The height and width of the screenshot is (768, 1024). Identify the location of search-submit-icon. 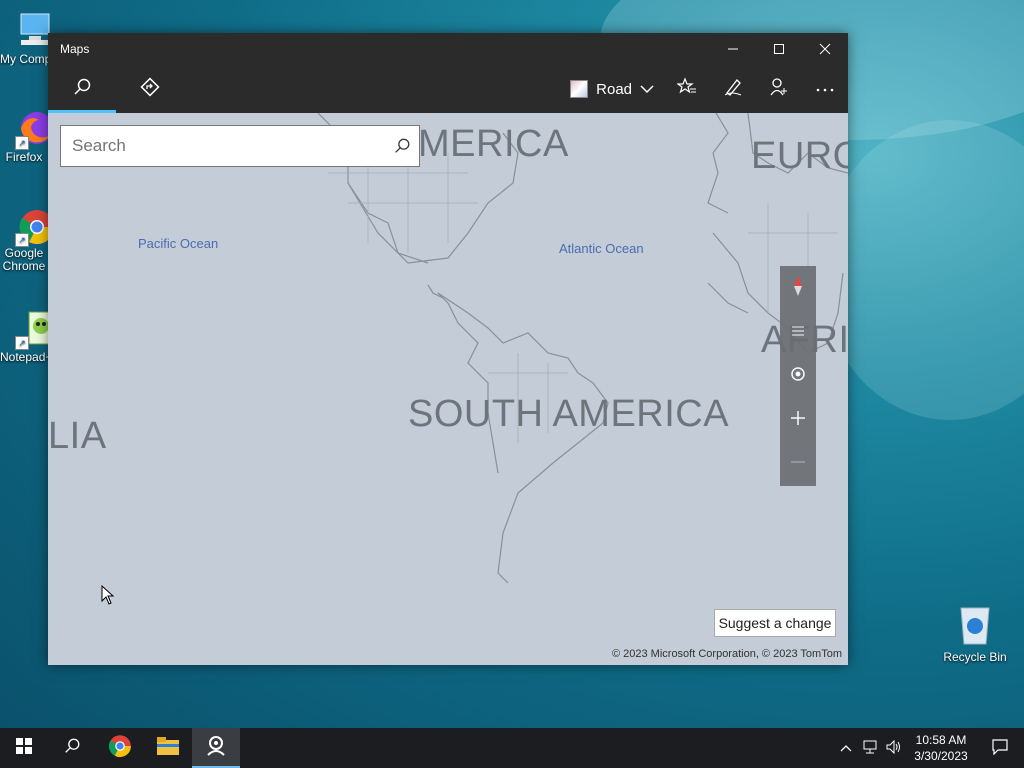
(402, 146).